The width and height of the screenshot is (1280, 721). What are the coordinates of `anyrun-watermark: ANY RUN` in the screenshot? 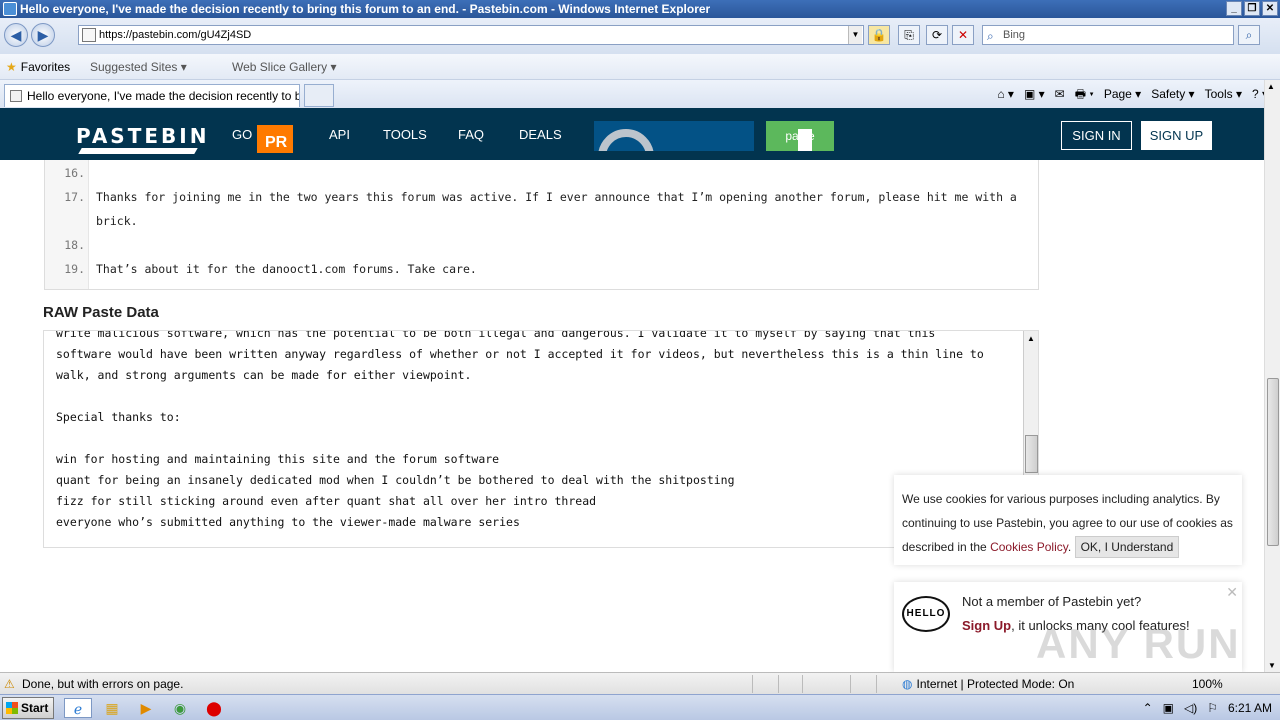 It's located at (1138, 643).